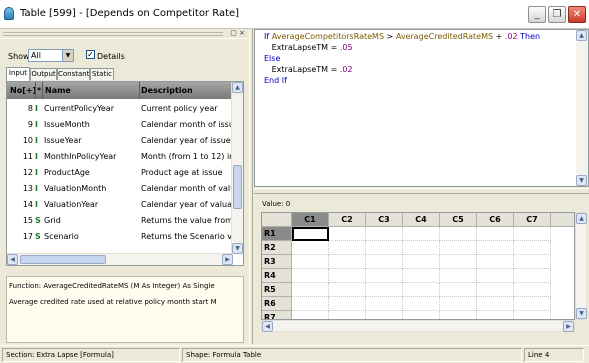 This screenshot has width=589, height=363. What do you see at coordinates (120, 124) in the screenshot?
I see `table-row: 9 I IssueMonth Calendar month of issue` at bounding box center [120, 124].